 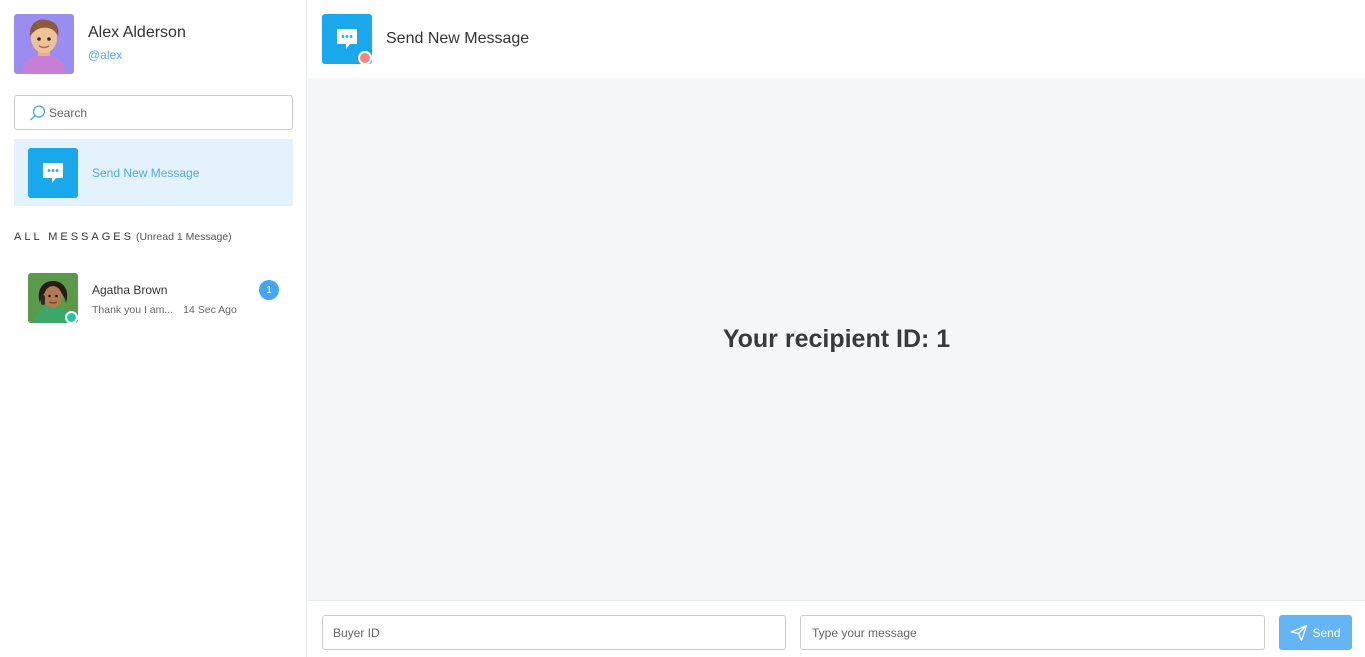 What do you see at coordinates (164, 112) in the screenshot?
I see `search-input` at bounding box center [164, 112].